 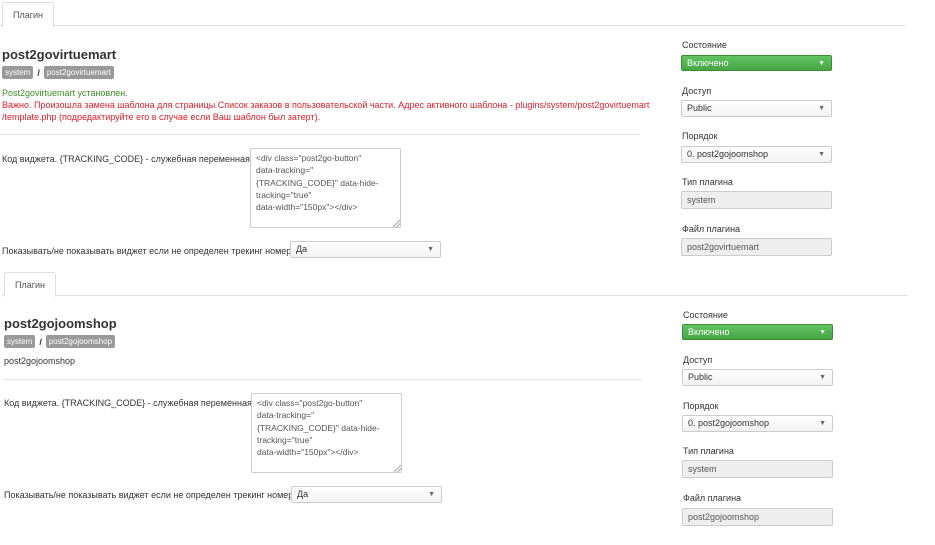 I want to click on install-success-message: Post2govirtuemart установлен., so click(x=65, y=93).